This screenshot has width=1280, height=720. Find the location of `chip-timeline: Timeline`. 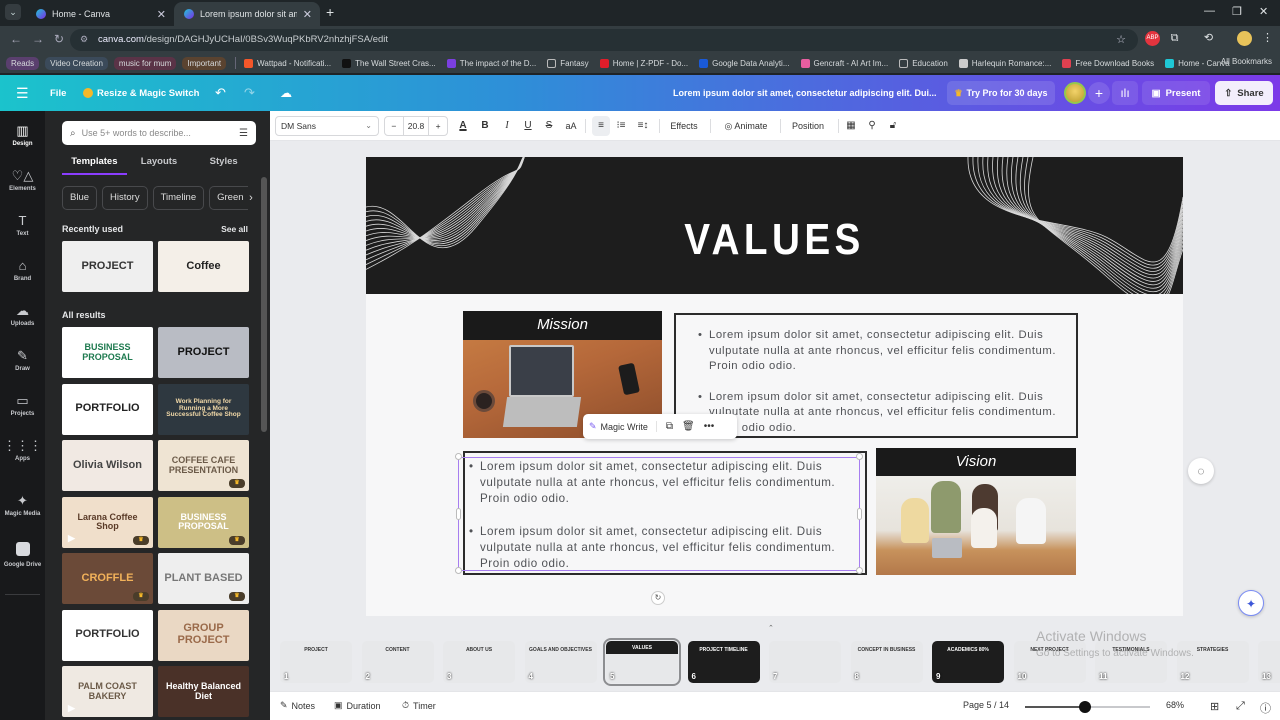

chip-timeline: Timeline is located at coordinates (178, 198).